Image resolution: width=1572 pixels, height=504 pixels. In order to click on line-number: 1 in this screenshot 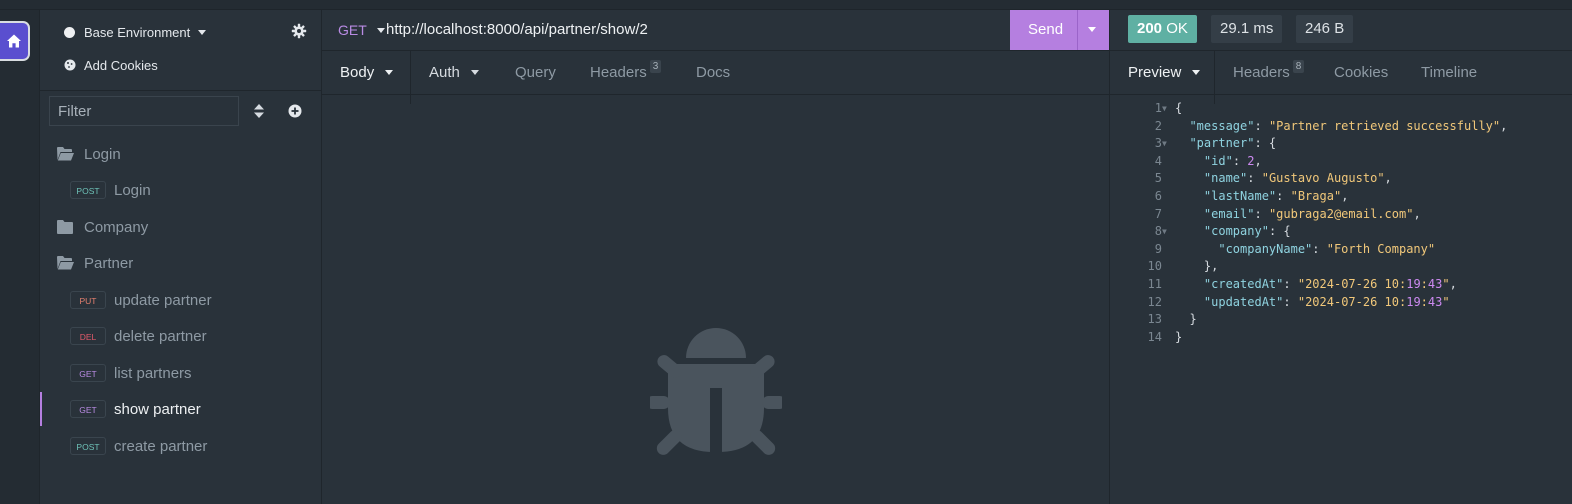, I will do `click(1158, 108)`.